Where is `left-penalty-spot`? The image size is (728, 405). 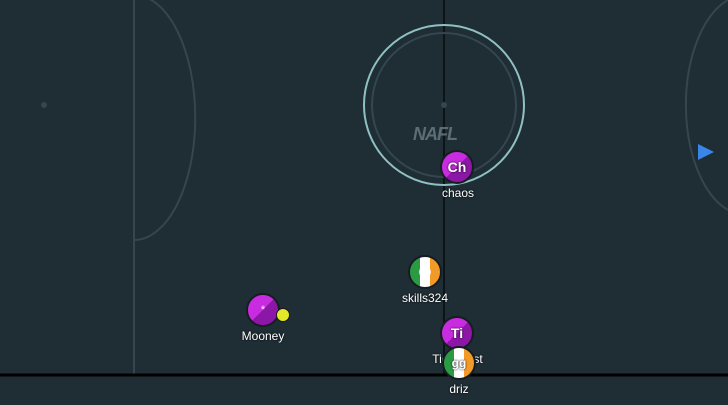
left-penalty-spot is located at coordinates (44, 105).